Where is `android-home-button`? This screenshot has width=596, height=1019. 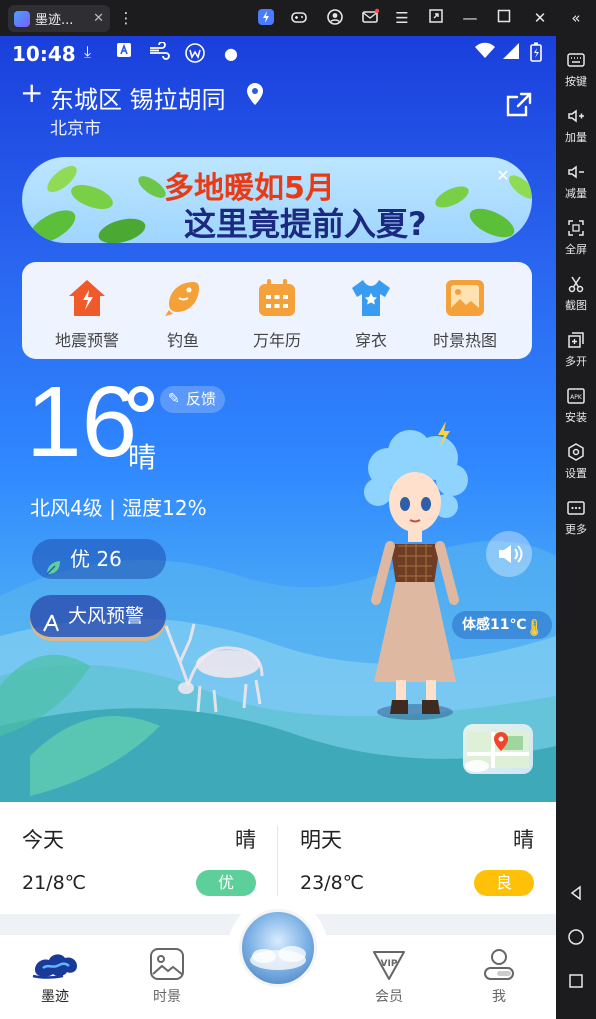 android-home-button is located at coordinates (576, 939).